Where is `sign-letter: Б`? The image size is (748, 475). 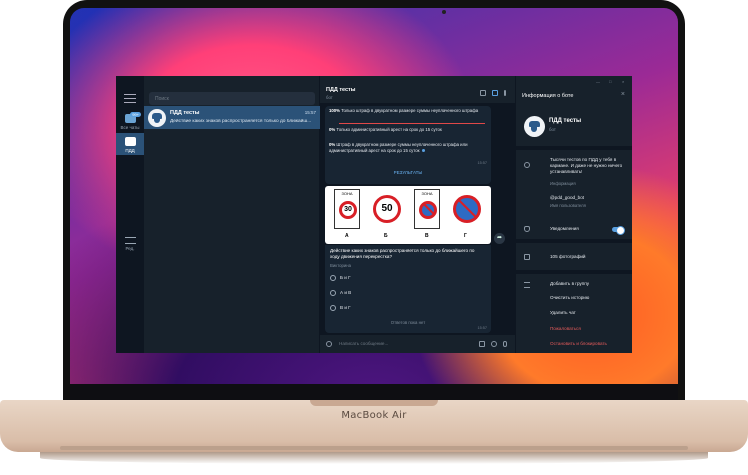
sign-letter: Б is located at coordinates (386, 236).